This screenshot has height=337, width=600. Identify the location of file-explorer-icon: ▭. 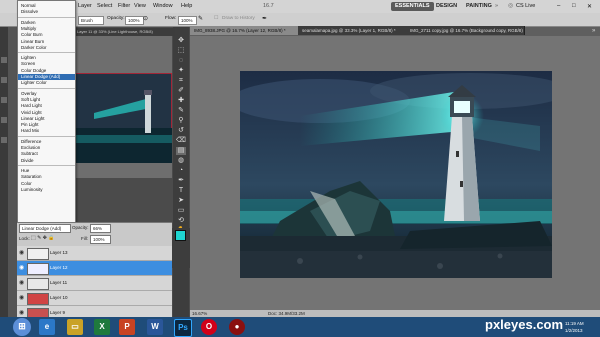
(75, 327).